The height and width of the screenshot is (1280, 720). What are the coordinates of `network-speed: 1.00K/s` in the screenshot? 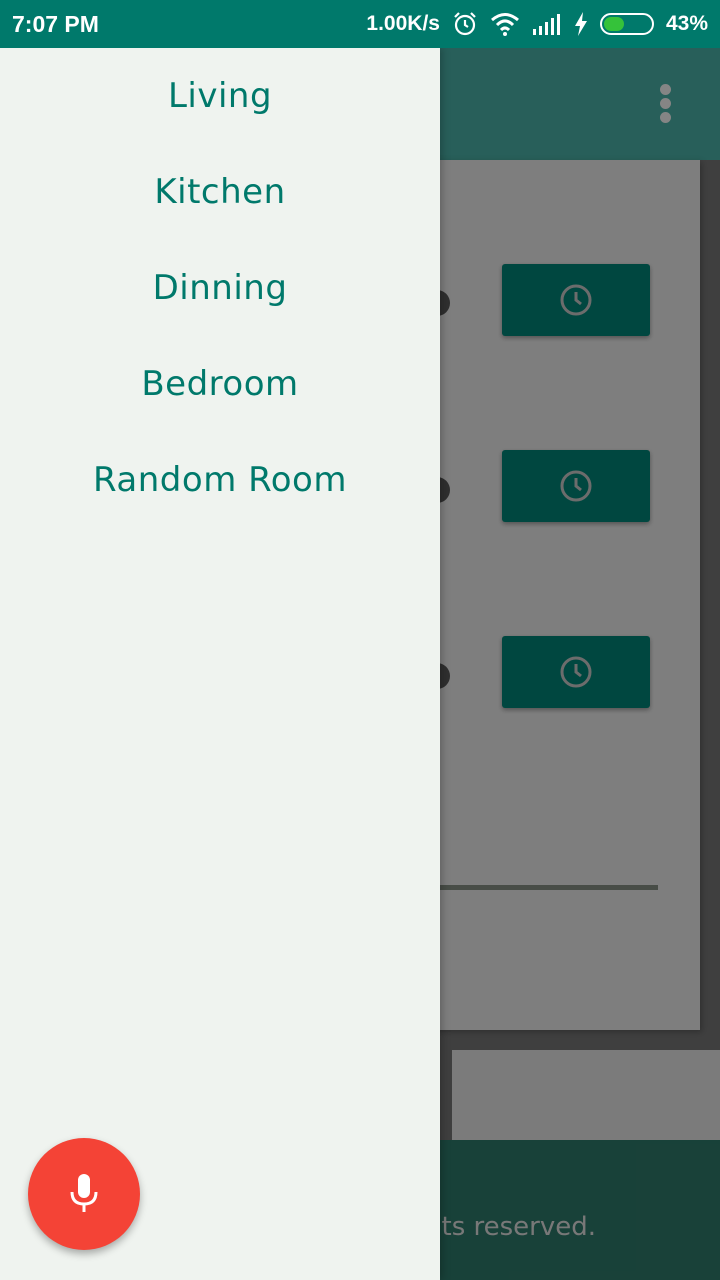 It's located at (403, 23).